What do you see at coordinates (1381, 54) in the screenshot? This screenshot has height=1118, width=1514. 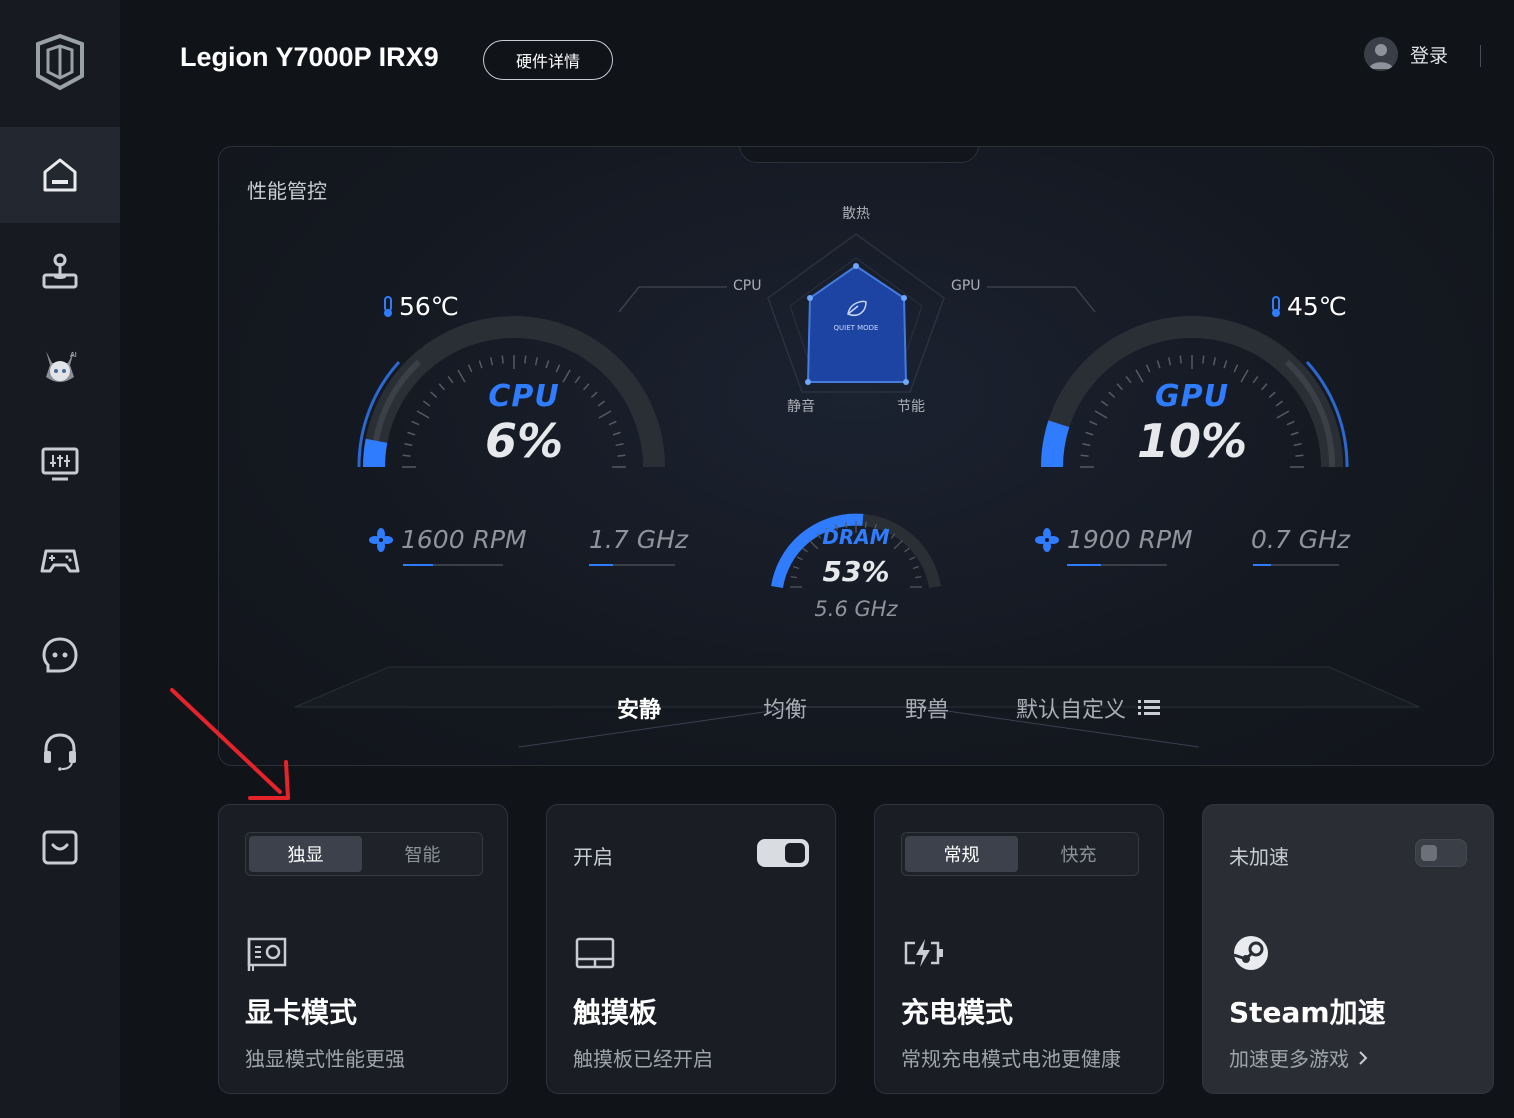 I see `user-avatar-icon` at bounding box center [1381, 54].